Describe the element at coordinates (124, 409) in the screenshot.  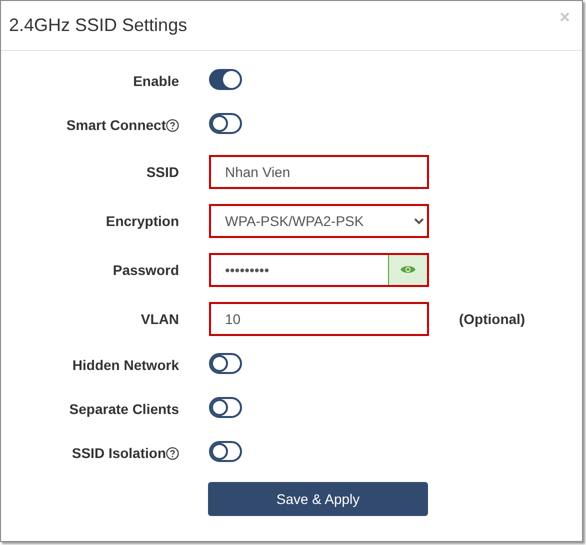
I see `field-label: Separate Clients` at that location.